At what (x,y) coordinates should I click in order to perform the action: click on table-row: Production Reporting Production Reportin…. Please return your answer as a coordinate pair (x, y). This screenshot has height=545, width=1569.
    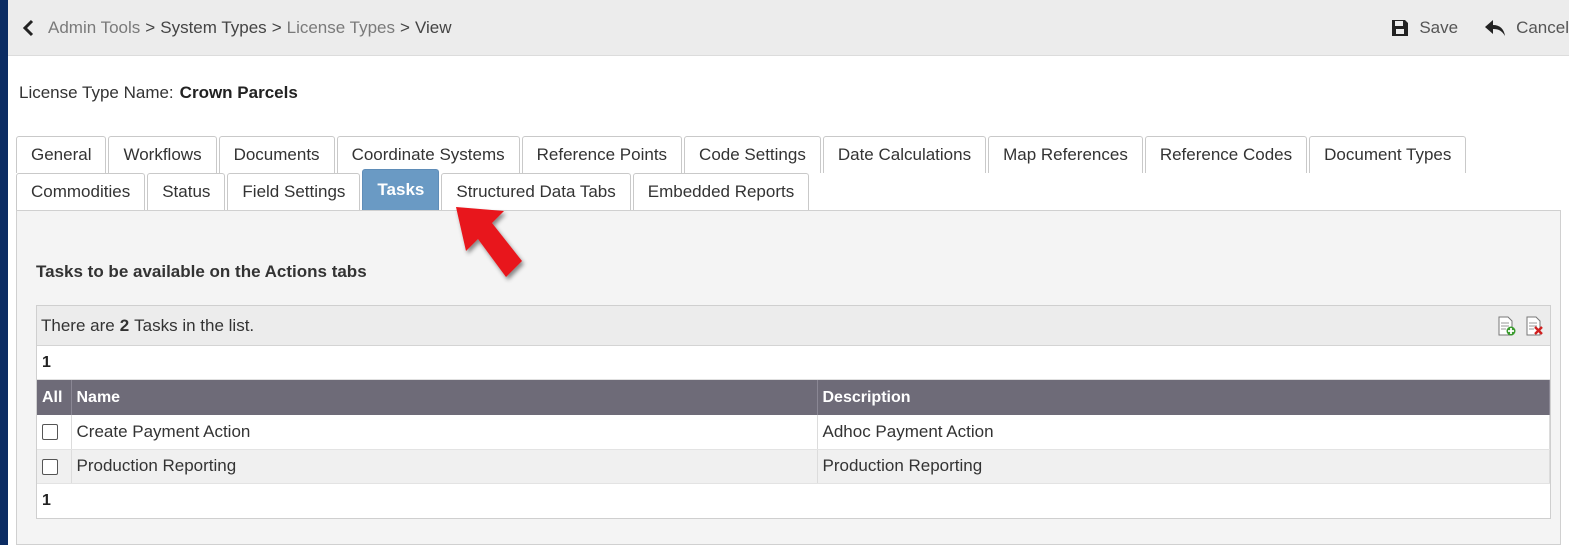
    Looking at the image, I should click on (793, 466).